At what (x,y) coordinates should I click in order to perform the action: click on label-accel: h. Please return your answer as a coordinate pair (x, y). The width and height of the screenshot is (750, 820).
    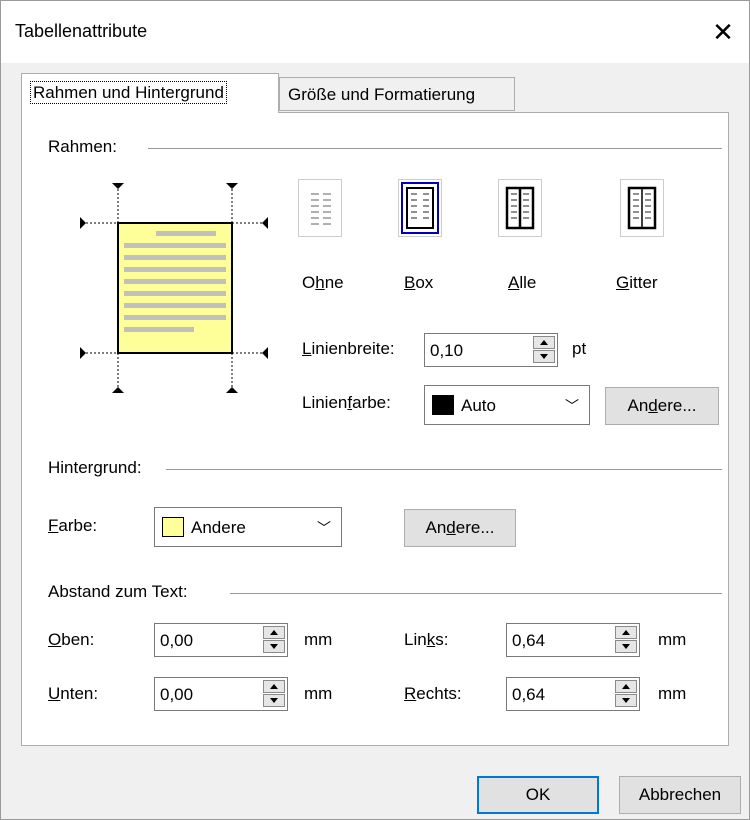
    Looking at the image, I should click on (320, 282).